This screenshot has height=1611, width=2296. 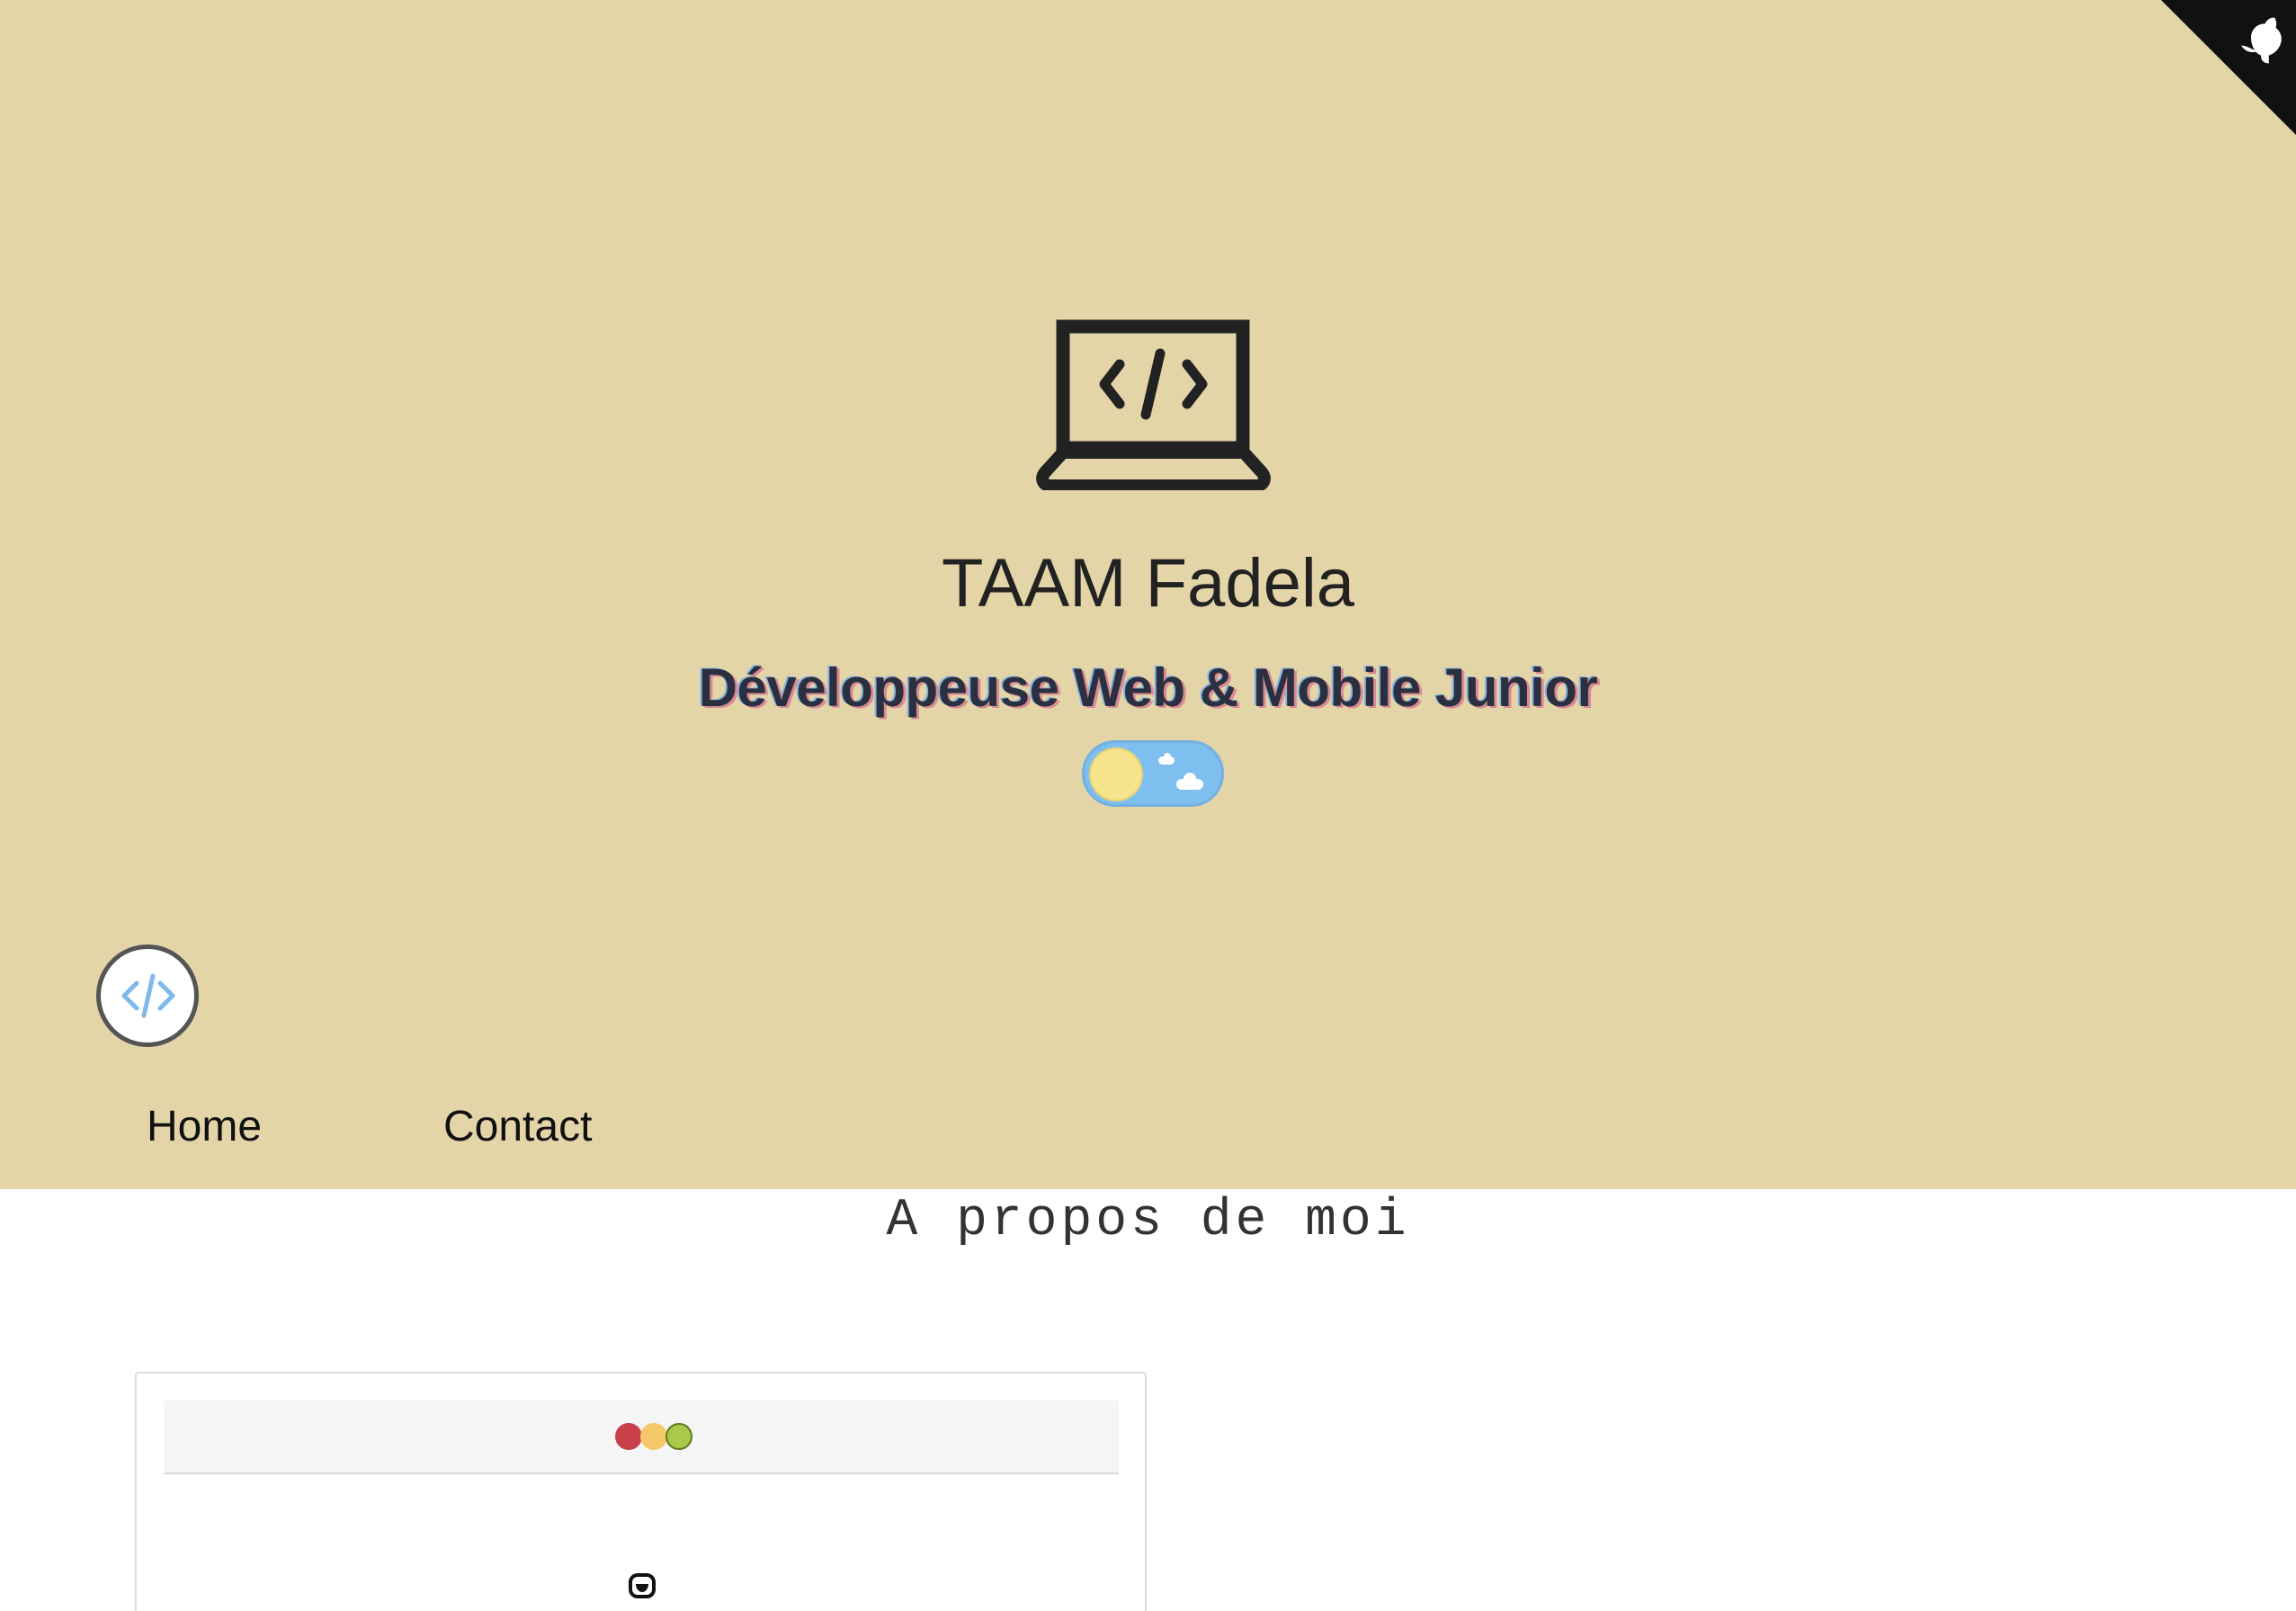 What do you see at coordinates (1148, 584) in the screenshot?
I see `site-title: TAAM Fadela` at bounding box center [1148, 584].